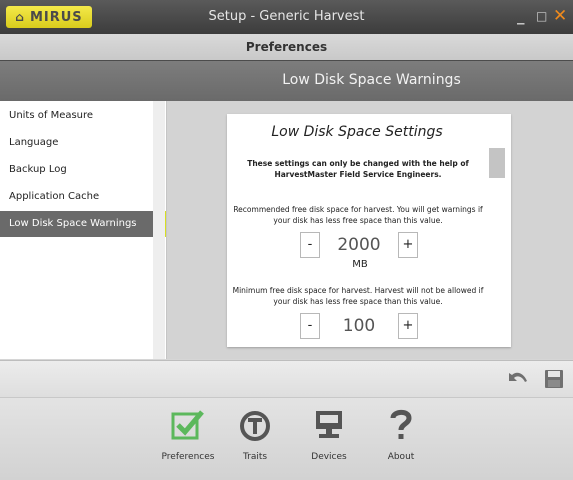 The width and height of the screenshot is (573, 480). What do you see at coordinates (286, 378) in the screenshot?
I see `action-bar` at bounding box center [286, 378].